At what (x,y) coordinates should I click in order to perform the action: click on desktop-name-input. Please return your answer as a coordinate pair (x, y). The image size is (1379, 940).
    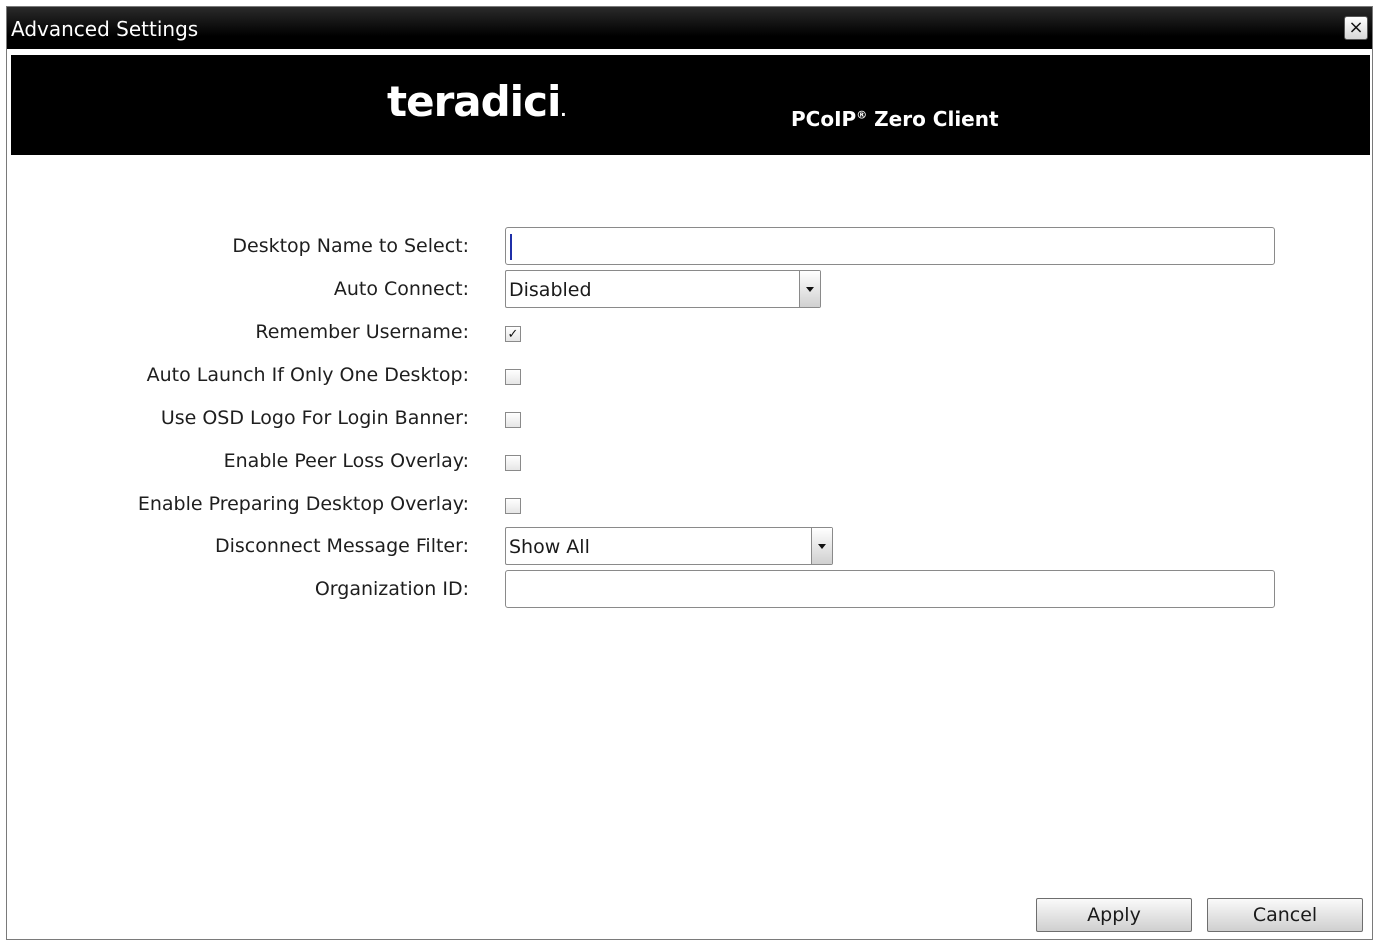
    Looking at the image, I should click on (890, 246).